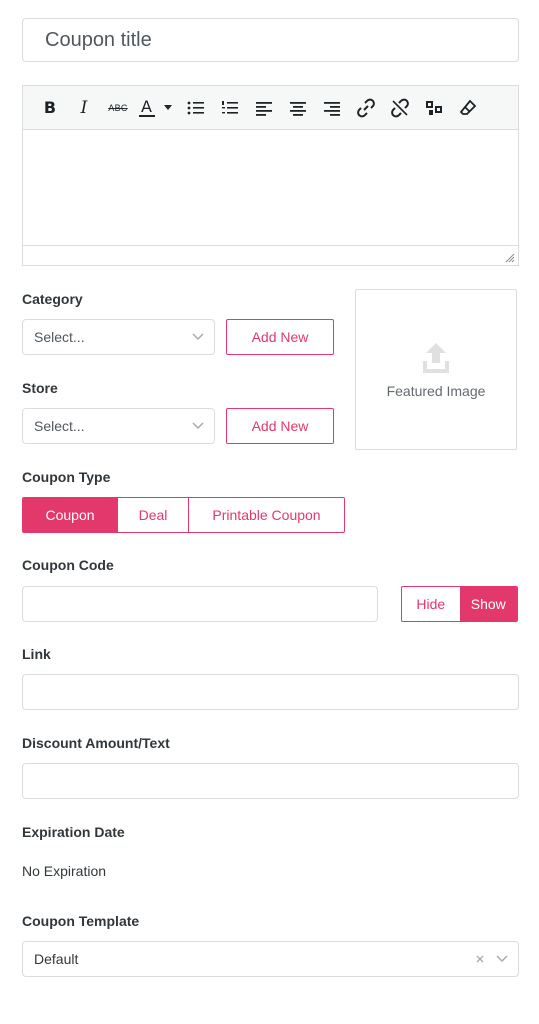 The height and width of the screenshot is (1024, 539). Describe the element at coordinates (40, 388) in the screenshot. I see `store-label: Store` at that location.